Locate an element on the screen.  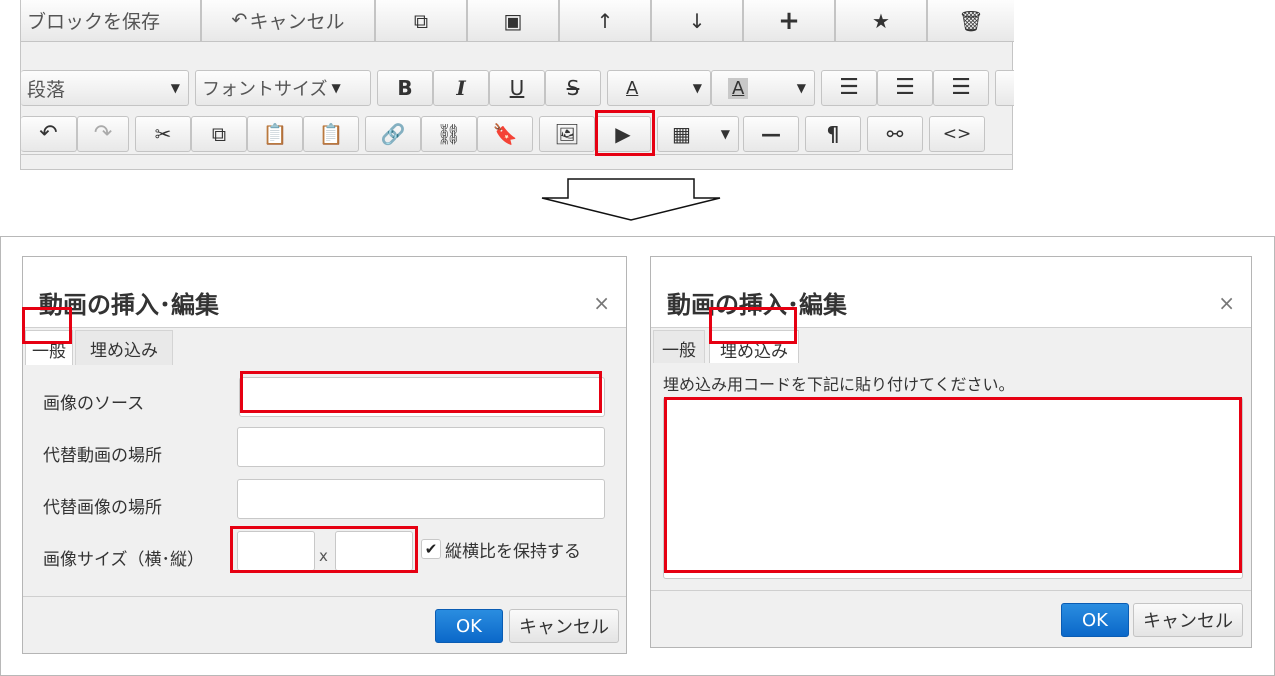
trash-icon: 🗑 is located at coordinates (971, 20).